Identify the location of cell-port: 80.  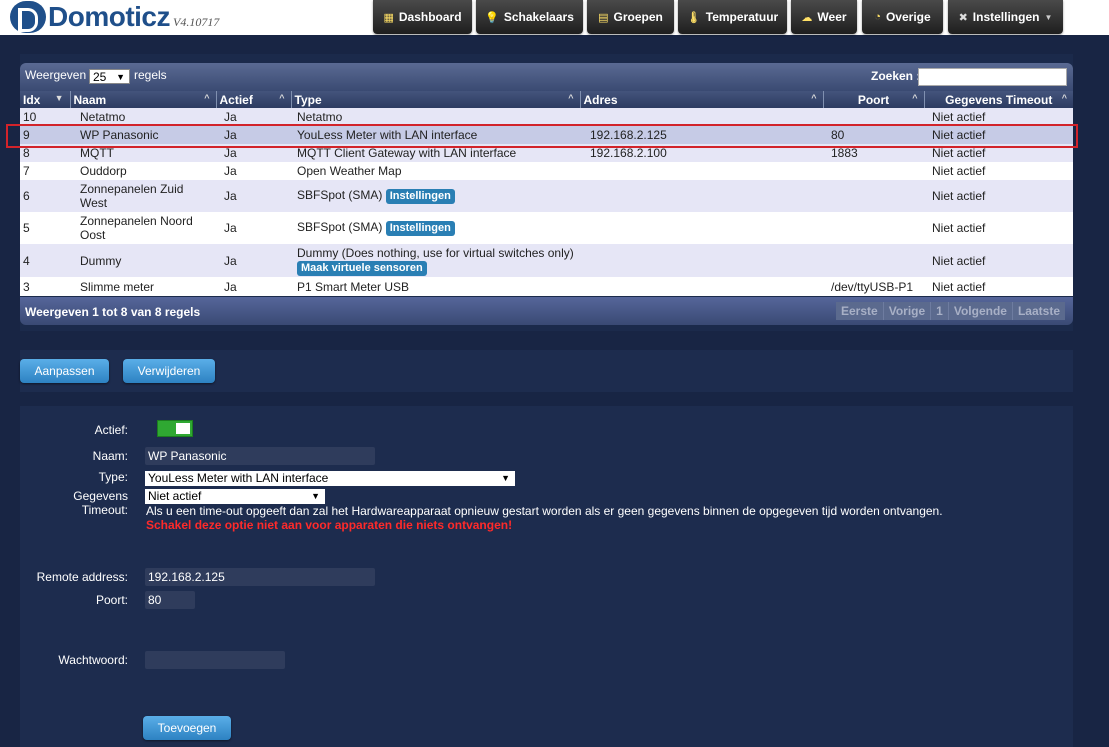
(873, 135).